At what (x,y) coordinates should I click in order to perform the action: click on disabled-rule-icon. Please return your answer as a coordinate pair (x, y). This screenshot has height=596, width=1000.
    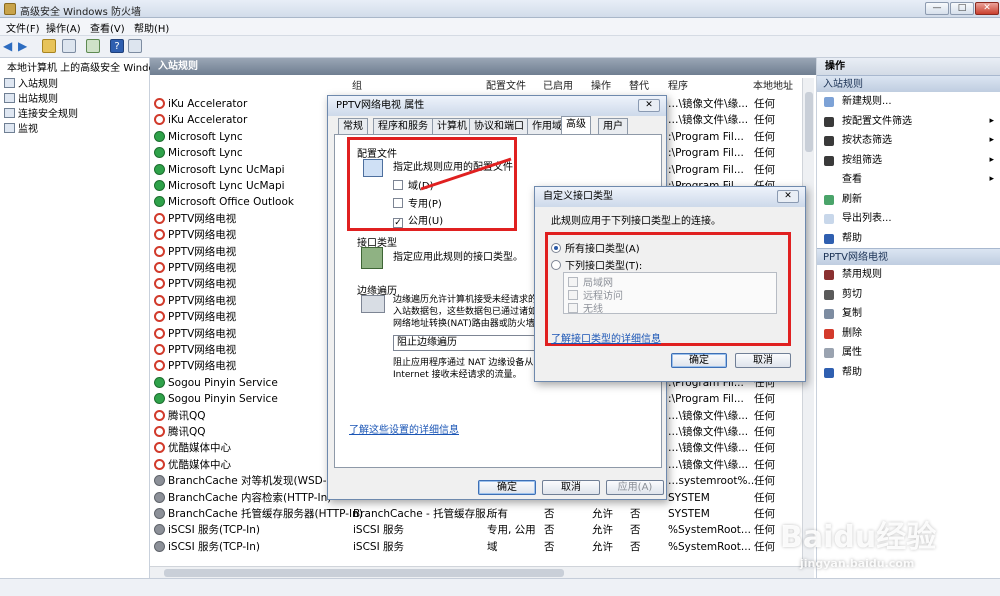
    Looking at the image, I should click on (159, 497).